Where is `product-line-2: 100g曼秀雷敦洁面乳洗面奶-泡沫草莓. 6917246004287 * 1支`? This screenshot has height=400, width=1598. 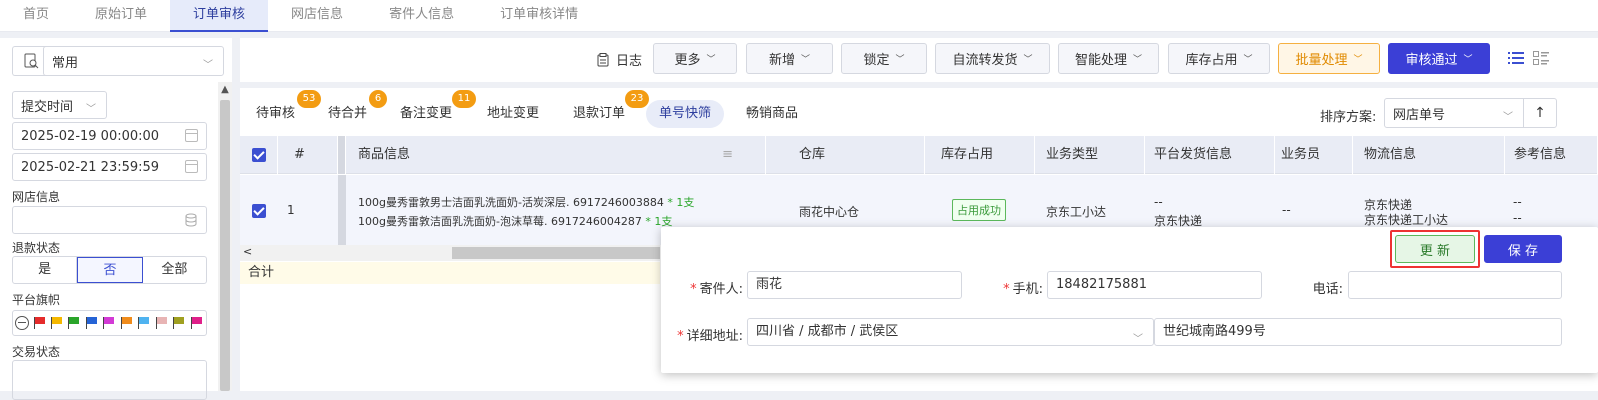
product-line-2: 100g曼秀雷敦洁面乳洗面奶-泡沫草莓. 6917246004287 * 1支 is located at coordinates (515, 221).